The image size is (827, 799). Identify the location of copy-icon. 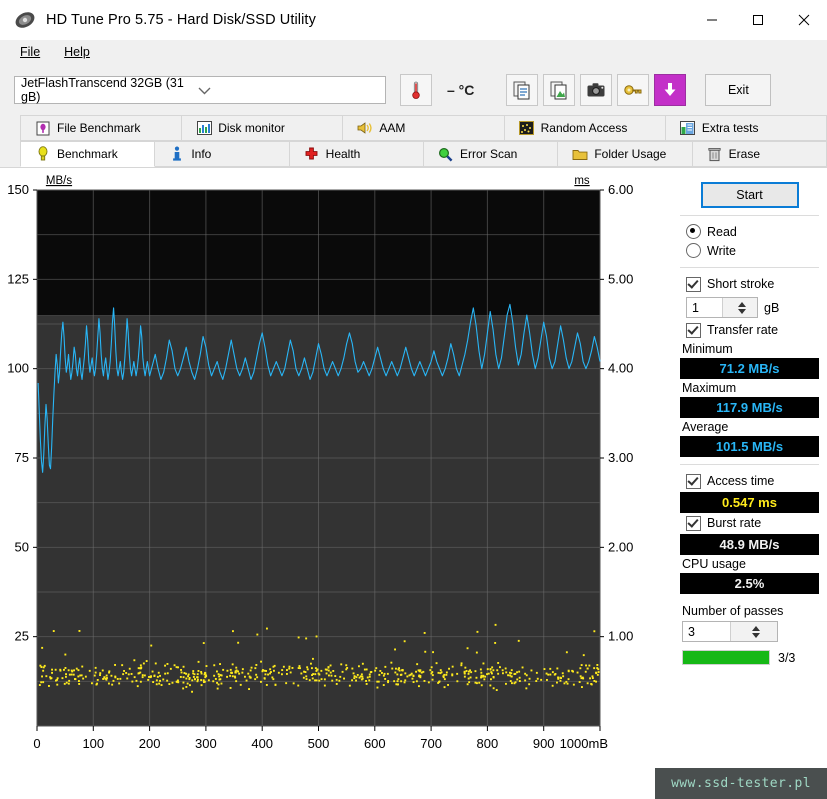
(522, 90).